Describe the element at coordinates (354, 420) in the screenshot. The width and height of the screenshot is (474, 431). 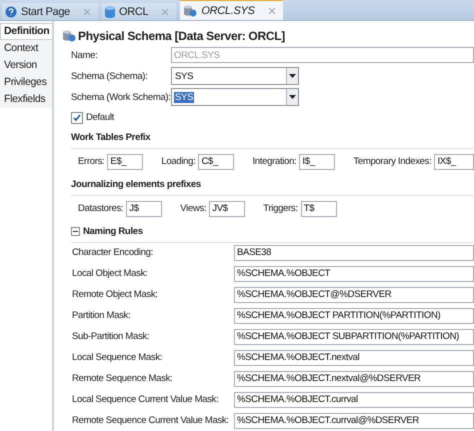
I see `mask-field: %SCHEMA.%OBJECT.currval@%DSERVER` at that location.